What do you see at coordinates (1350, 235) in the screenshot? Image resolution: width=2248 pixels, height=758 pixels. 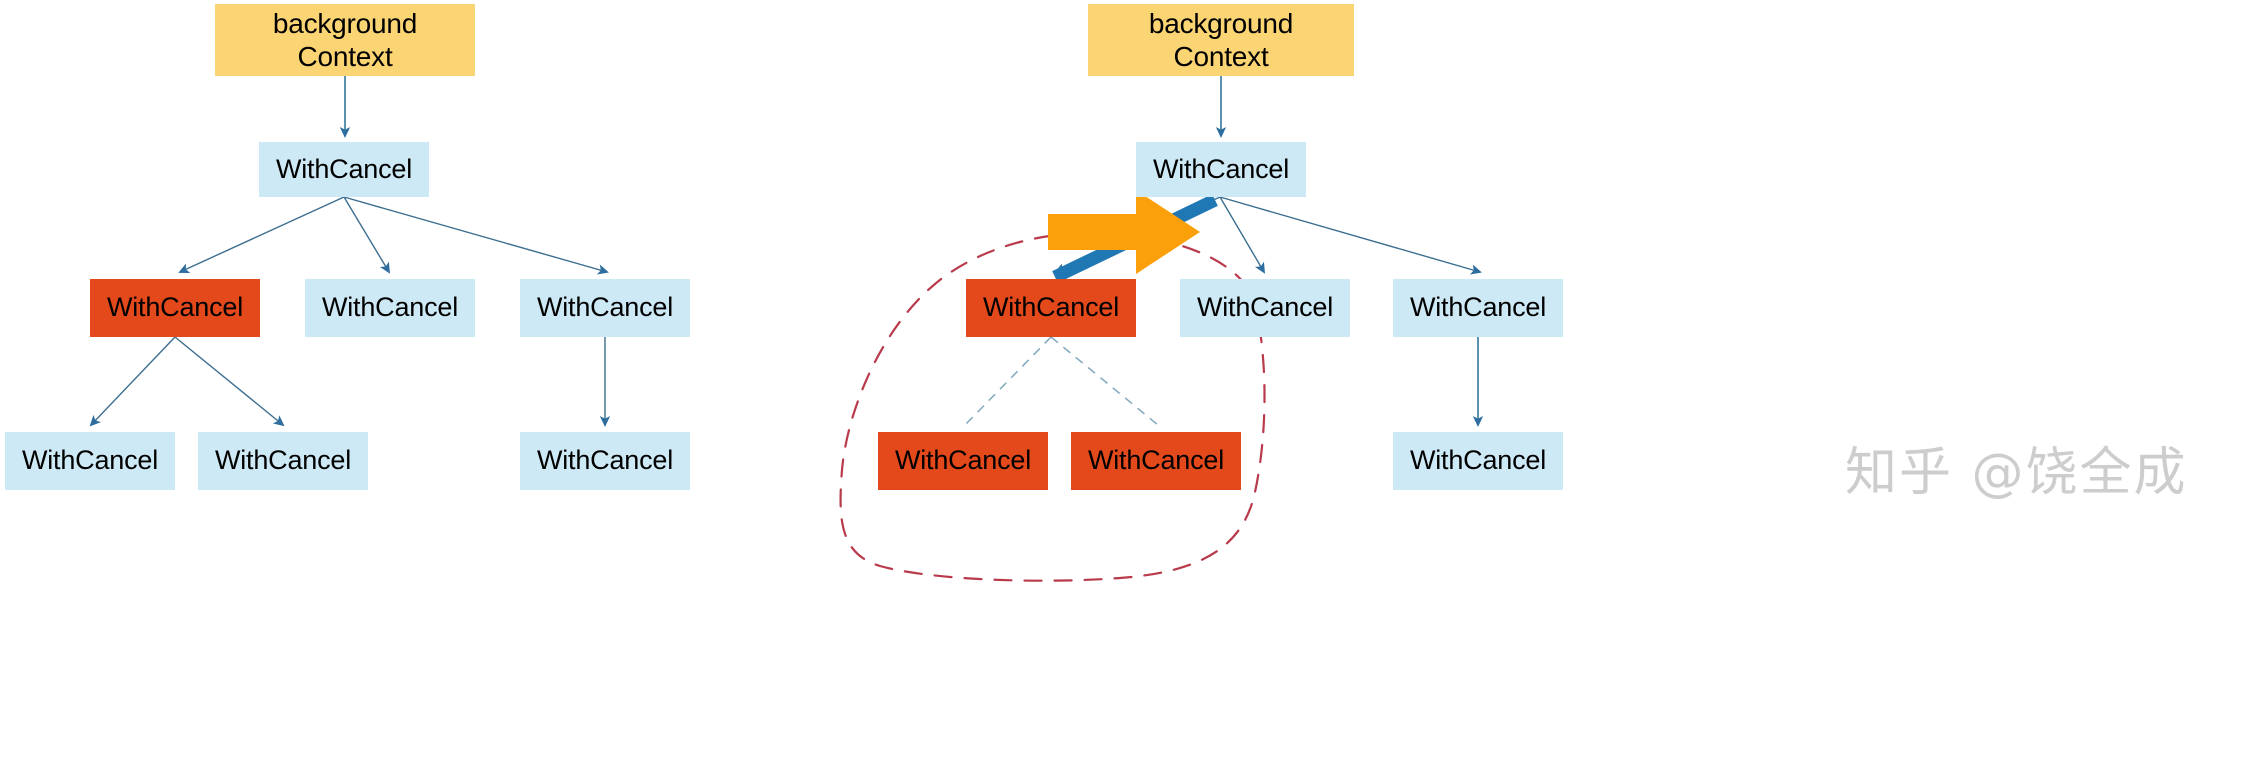 I see `edge-R1-R2c` at bounding box center [1350, 235].